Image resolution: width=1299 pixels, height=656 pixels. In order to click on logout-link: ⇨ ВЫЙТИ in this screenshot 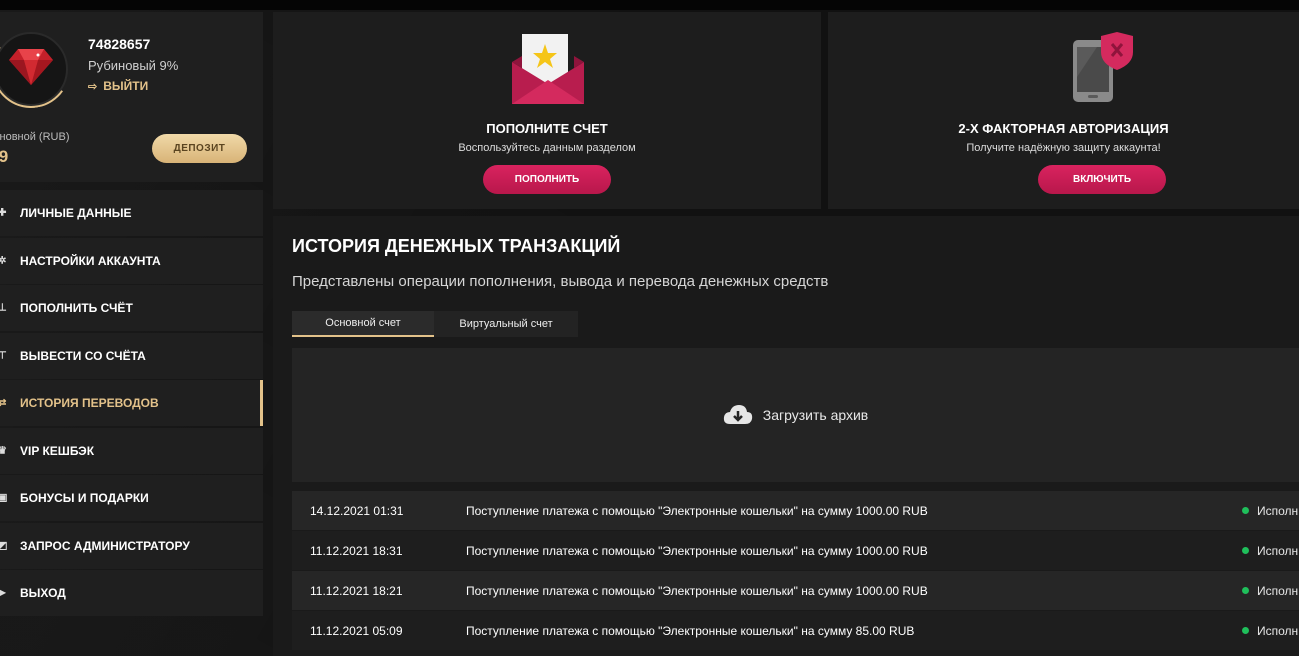, I will do `click(118, 86)`.